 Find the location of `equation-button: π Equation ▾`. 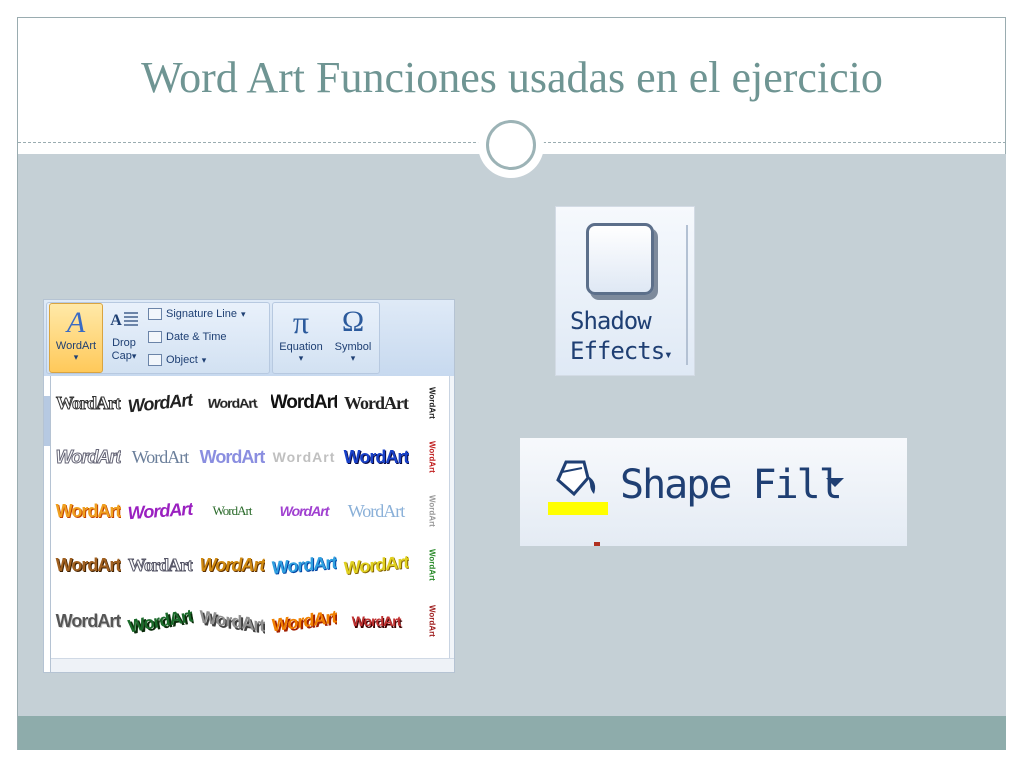

equation-button: π Equation ▾ is located at coordinates (301, 337).